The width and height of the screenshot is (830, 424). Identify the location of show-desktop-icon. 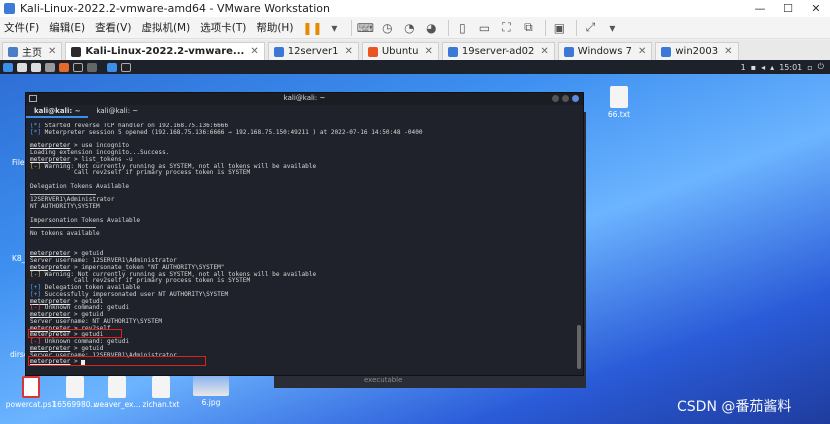
(22, 67).